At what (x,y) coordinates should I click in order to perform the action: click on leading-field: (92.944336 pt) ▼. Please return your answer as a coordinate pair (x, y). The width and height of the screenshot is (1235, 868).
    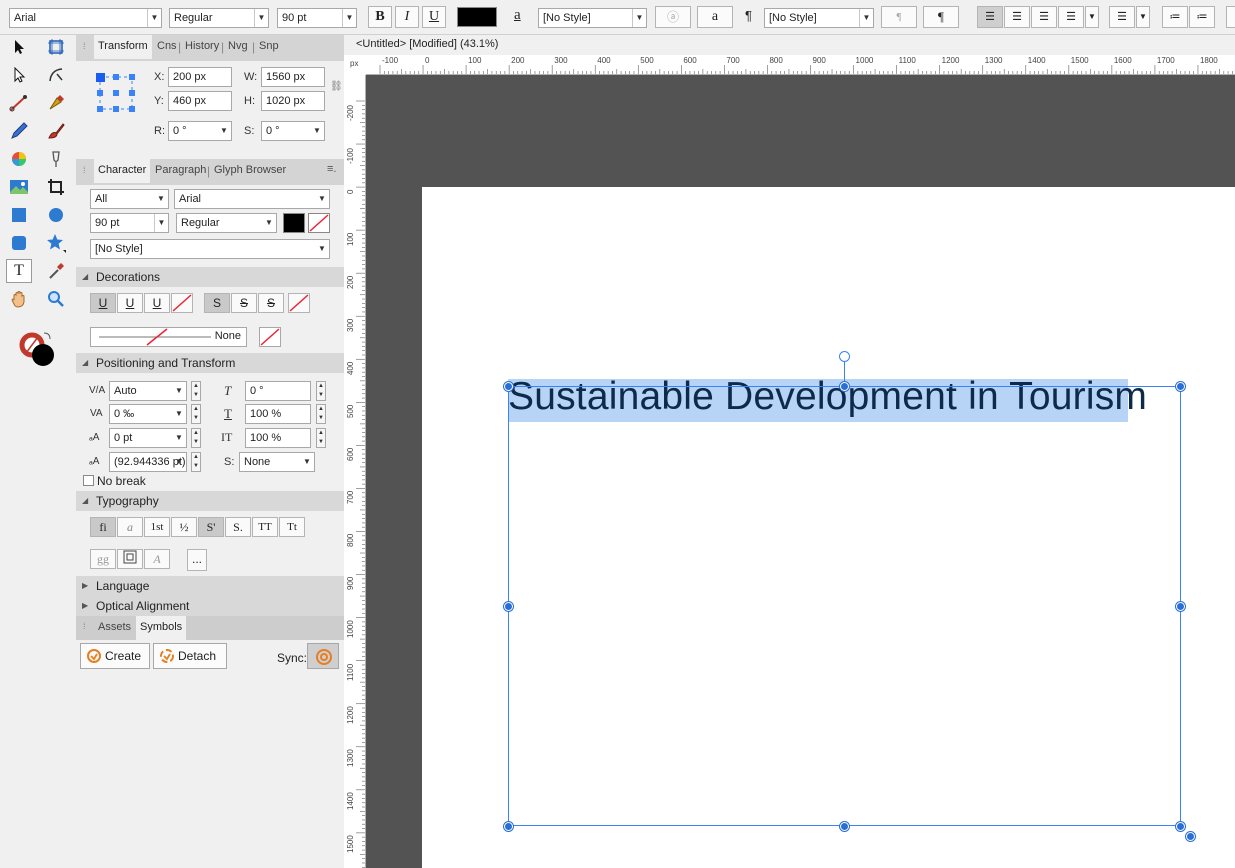
    Looking at the image, I should click on (148, 462).